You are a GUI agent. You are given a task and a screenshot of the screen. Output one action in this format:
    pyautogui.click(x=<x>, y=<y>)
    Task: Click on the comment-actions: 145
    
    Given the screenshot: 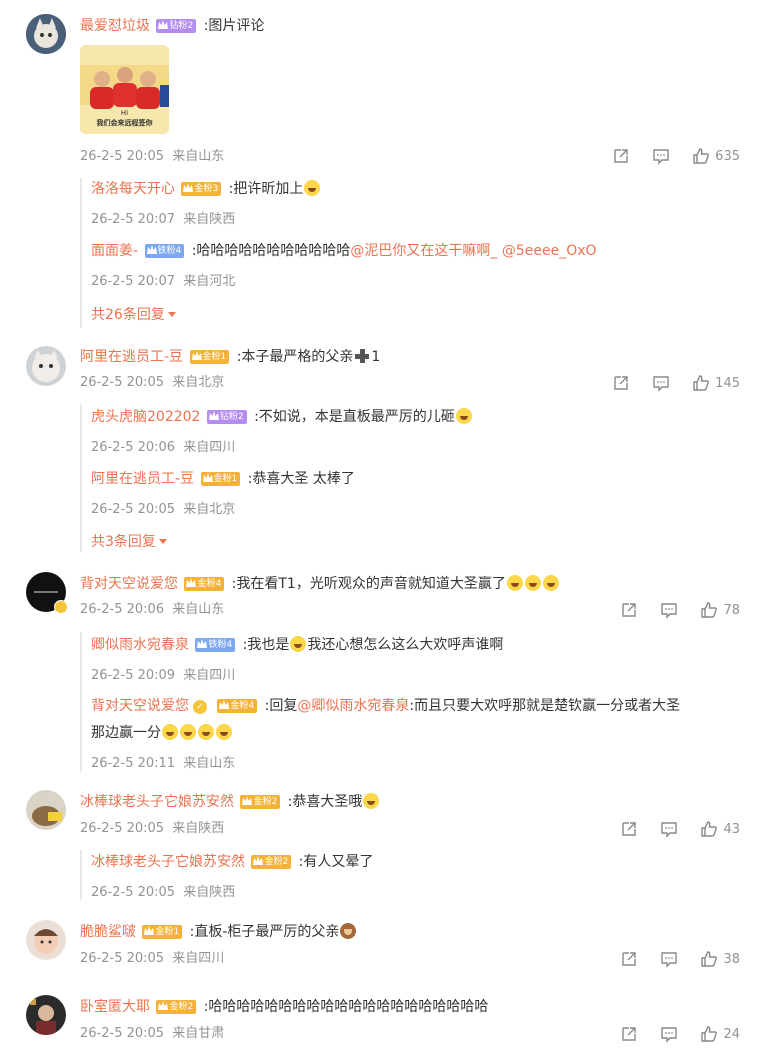 What is the action you would take?
    pyautogui.click(x=665, y=383)
    